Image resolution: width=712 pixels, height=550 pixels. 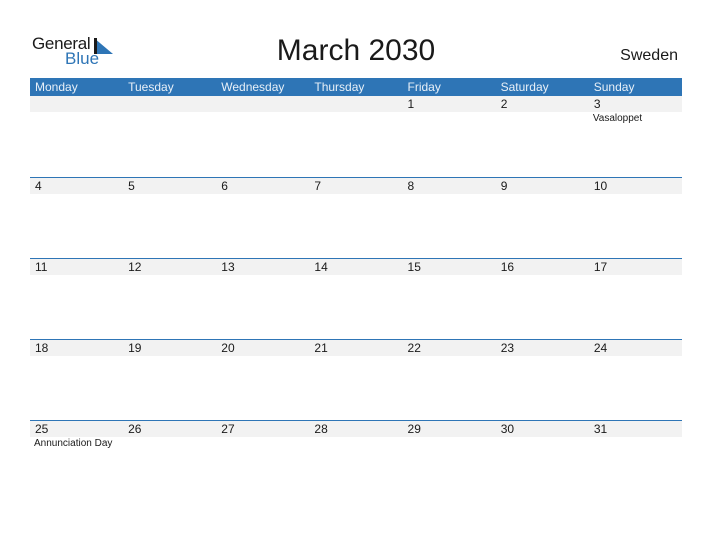 I want to click on day-cell: 28, so click(x=355, y=461).